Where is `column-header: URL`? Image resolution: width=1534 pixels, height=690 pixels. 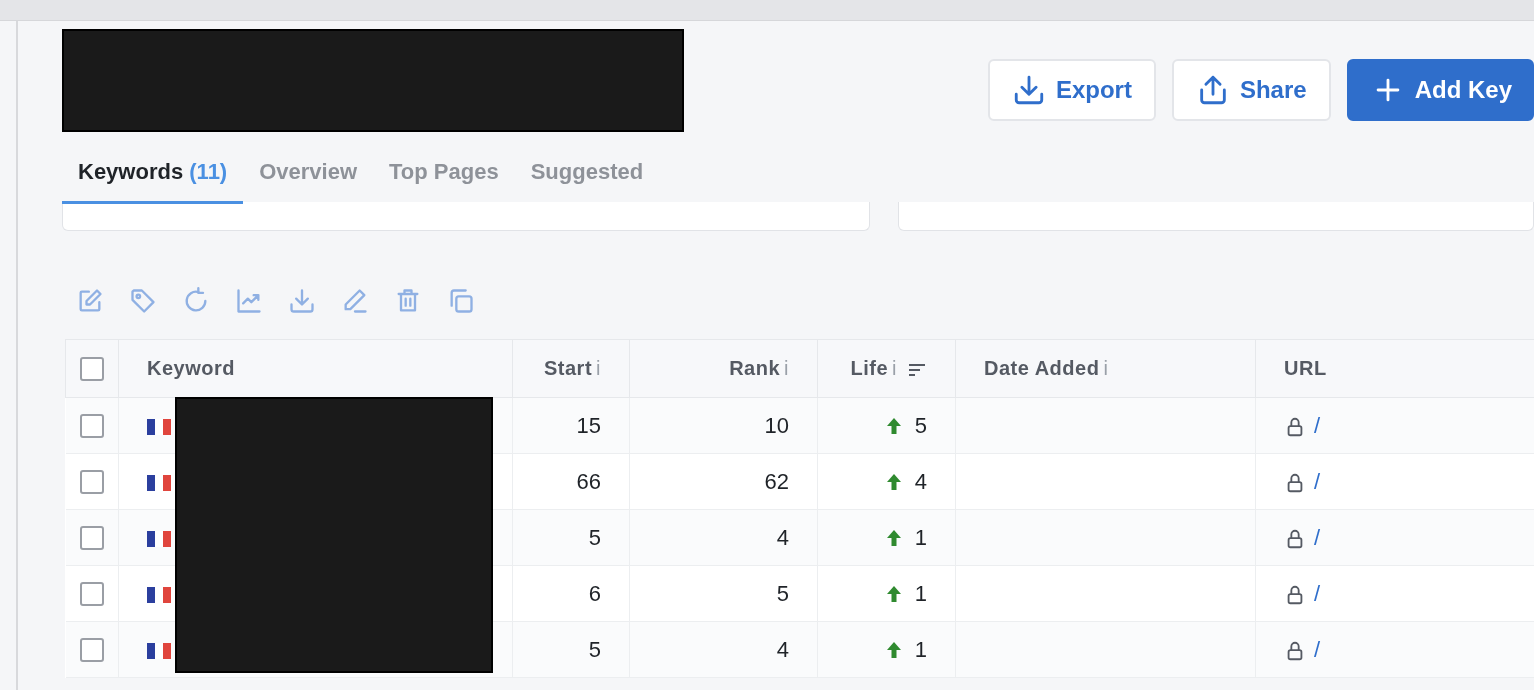
column-header: URL is located at coordinates (1305, 368).